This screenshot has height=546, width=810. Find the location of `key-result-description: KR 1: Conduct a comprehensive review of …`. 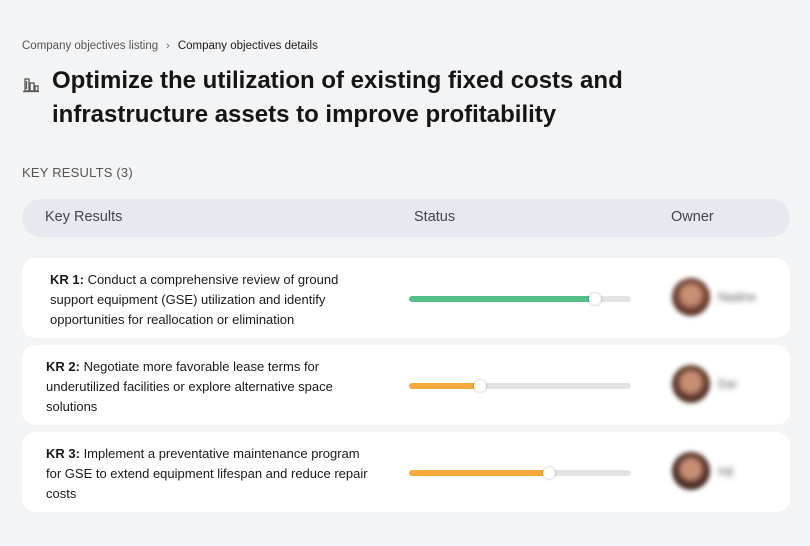

key-result-description: KR 1: Conduct a comprehensive review of … is located at coordinates (215, 300).